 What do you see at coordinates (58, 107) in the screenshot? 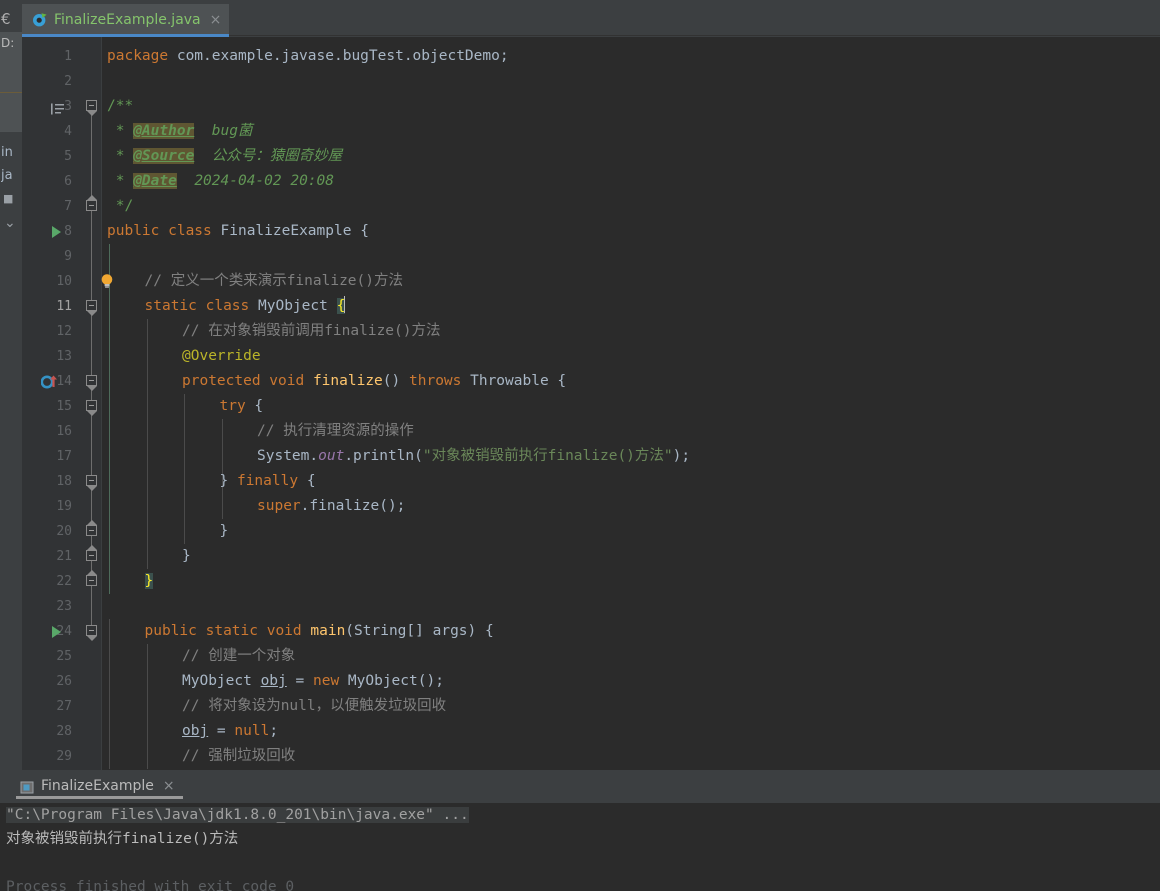
I see `javadoc-icon` at bounding box center [58, 107].